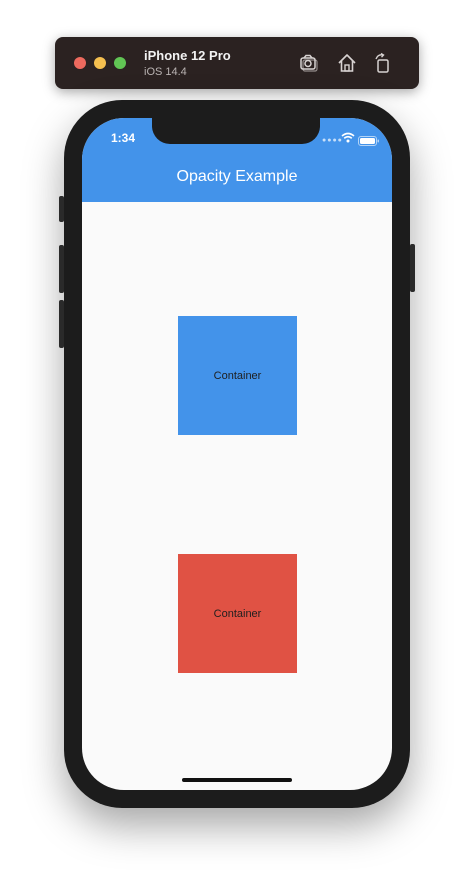 The image size is (474, 882). What do you see at coordinates (309, 63) in the screenshot?
I see `screenshot-icon` at bounding box center [309, 63].